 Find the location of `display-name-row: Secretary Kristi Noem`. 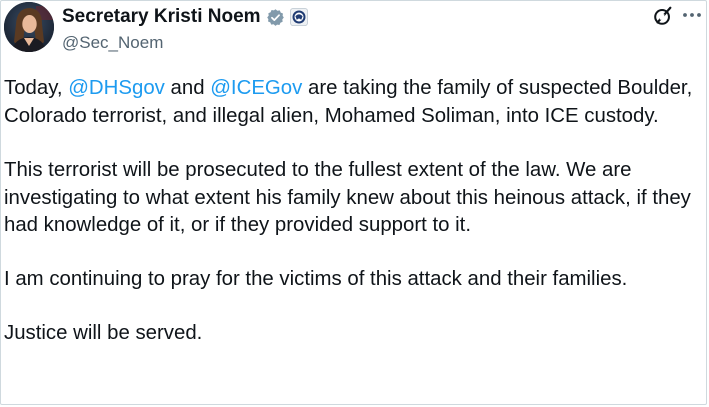

display-name-row: Secretary Kristi Noem is located at coordinates (185, 17).